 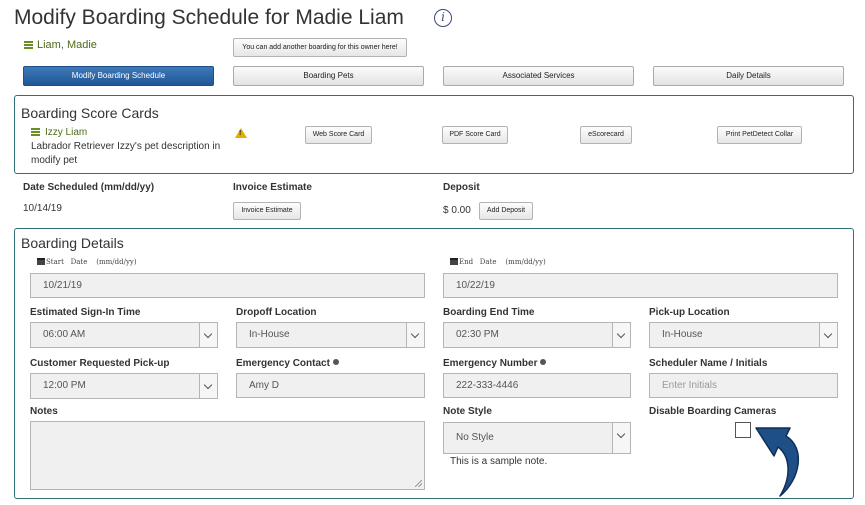 What do you see at coordinates (759, 135) in the screenshot?
I see `print-collar-button: Print PetDetect Collar` at bounding box center [759, 135].